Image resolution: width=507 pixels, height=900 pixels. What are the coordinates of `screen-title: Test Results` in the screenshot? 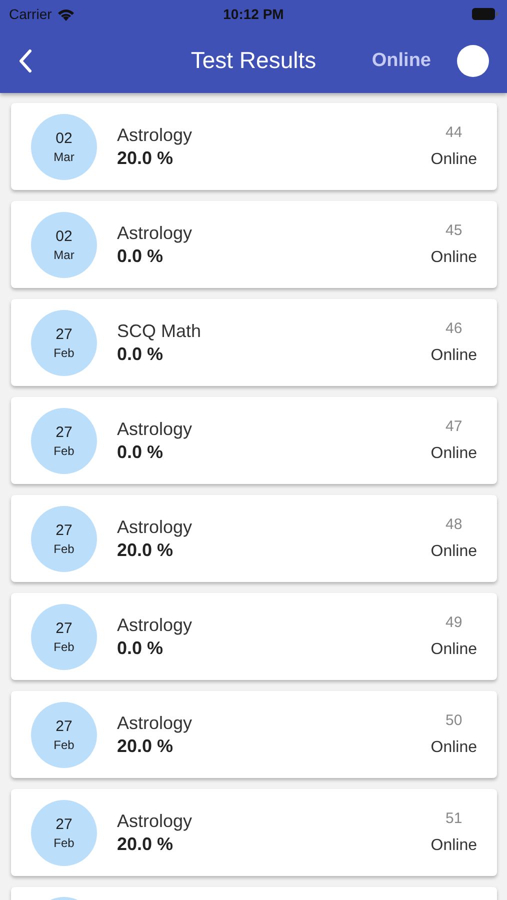 It's located at (253, 60).